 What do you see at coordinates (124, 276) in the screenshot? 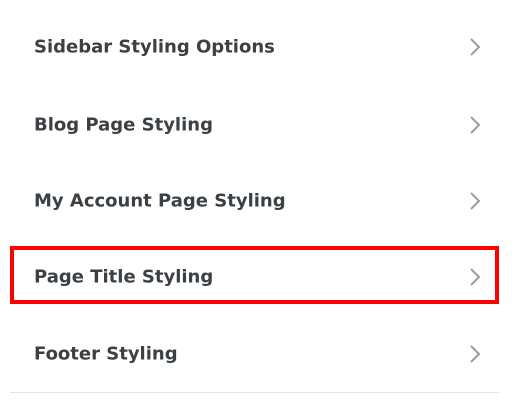
I see `menu-item-label: Page Title Styling` at bounding box center [124, 276].